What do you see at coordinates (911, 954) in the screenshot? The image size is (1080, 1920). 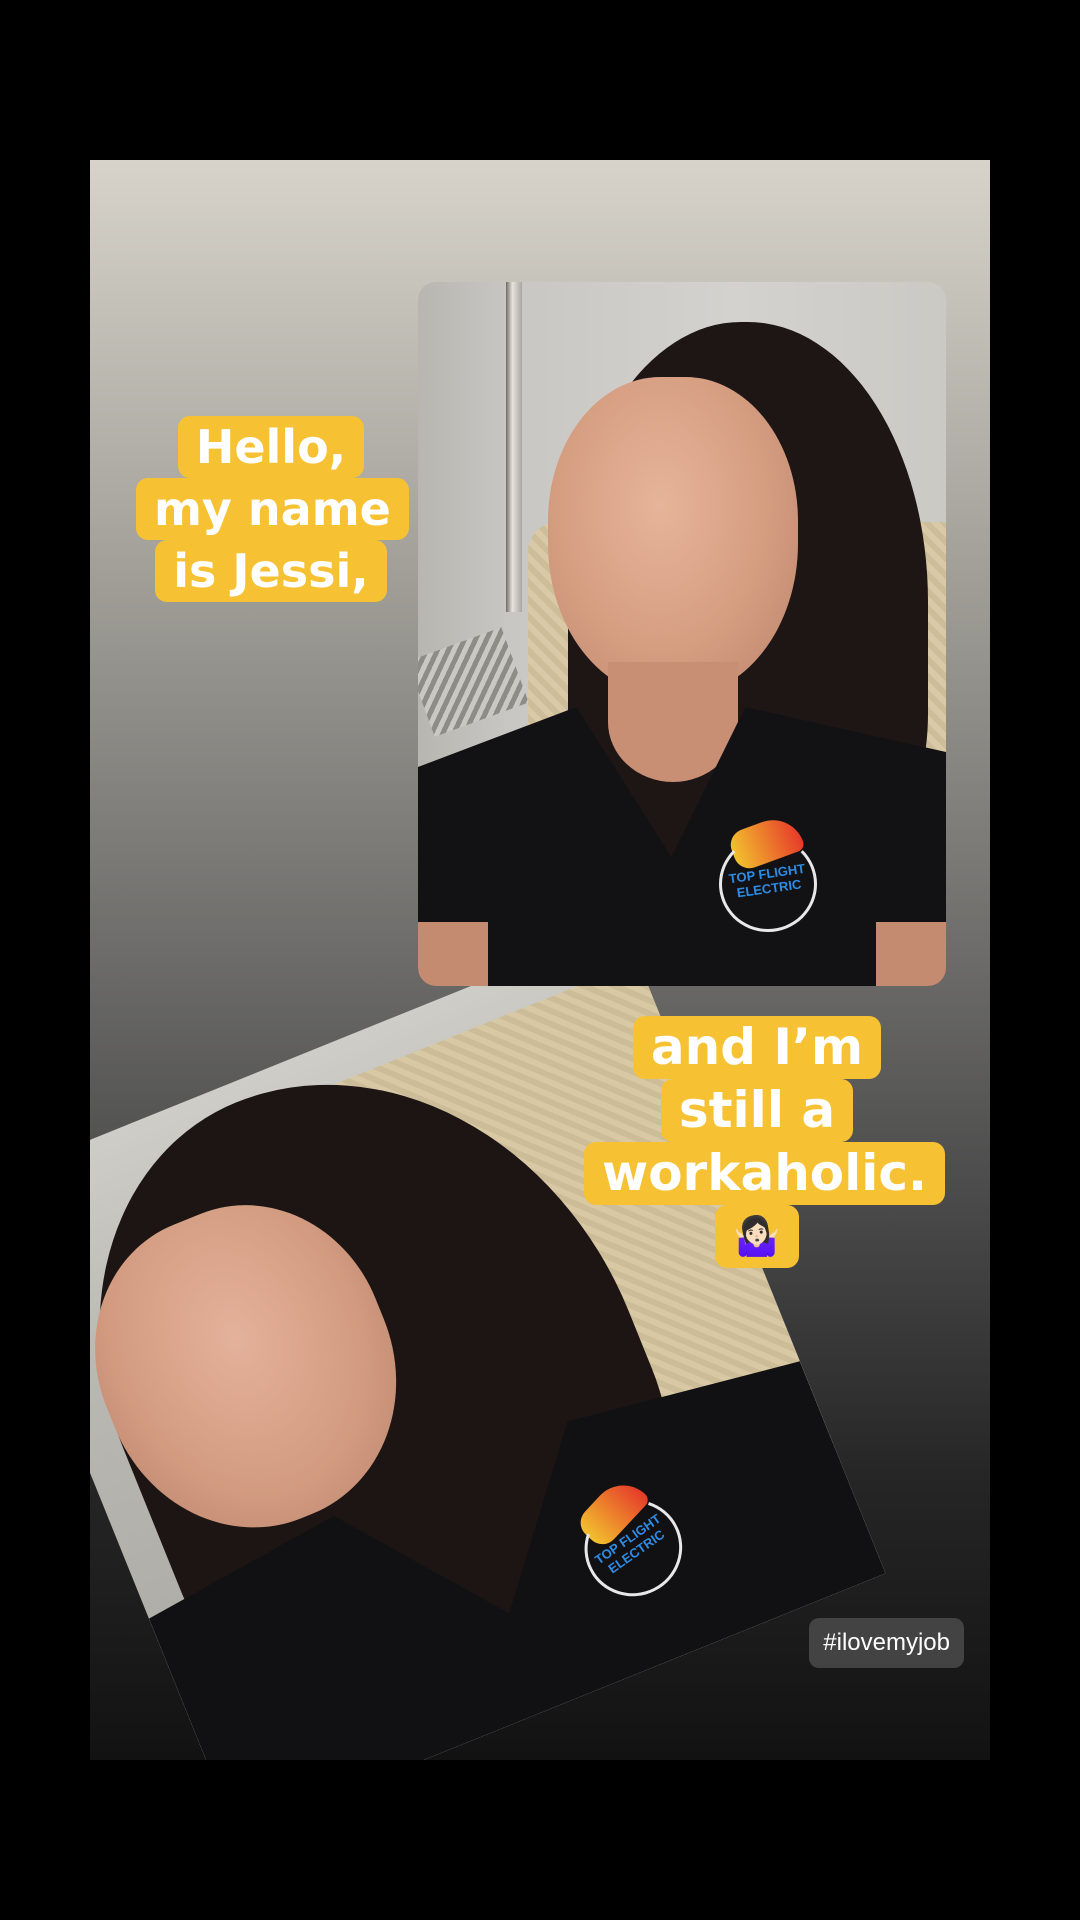 I see `arm-right` at bounding box center [911, 954].